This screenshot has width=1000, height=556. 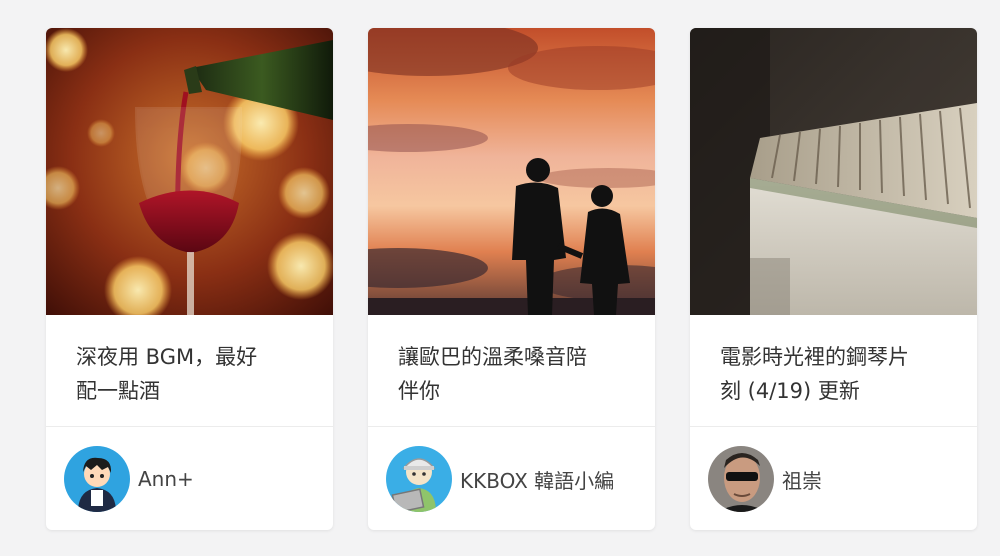 I want to click on playlist-author: 祖崇, so click(x=765, y=479).